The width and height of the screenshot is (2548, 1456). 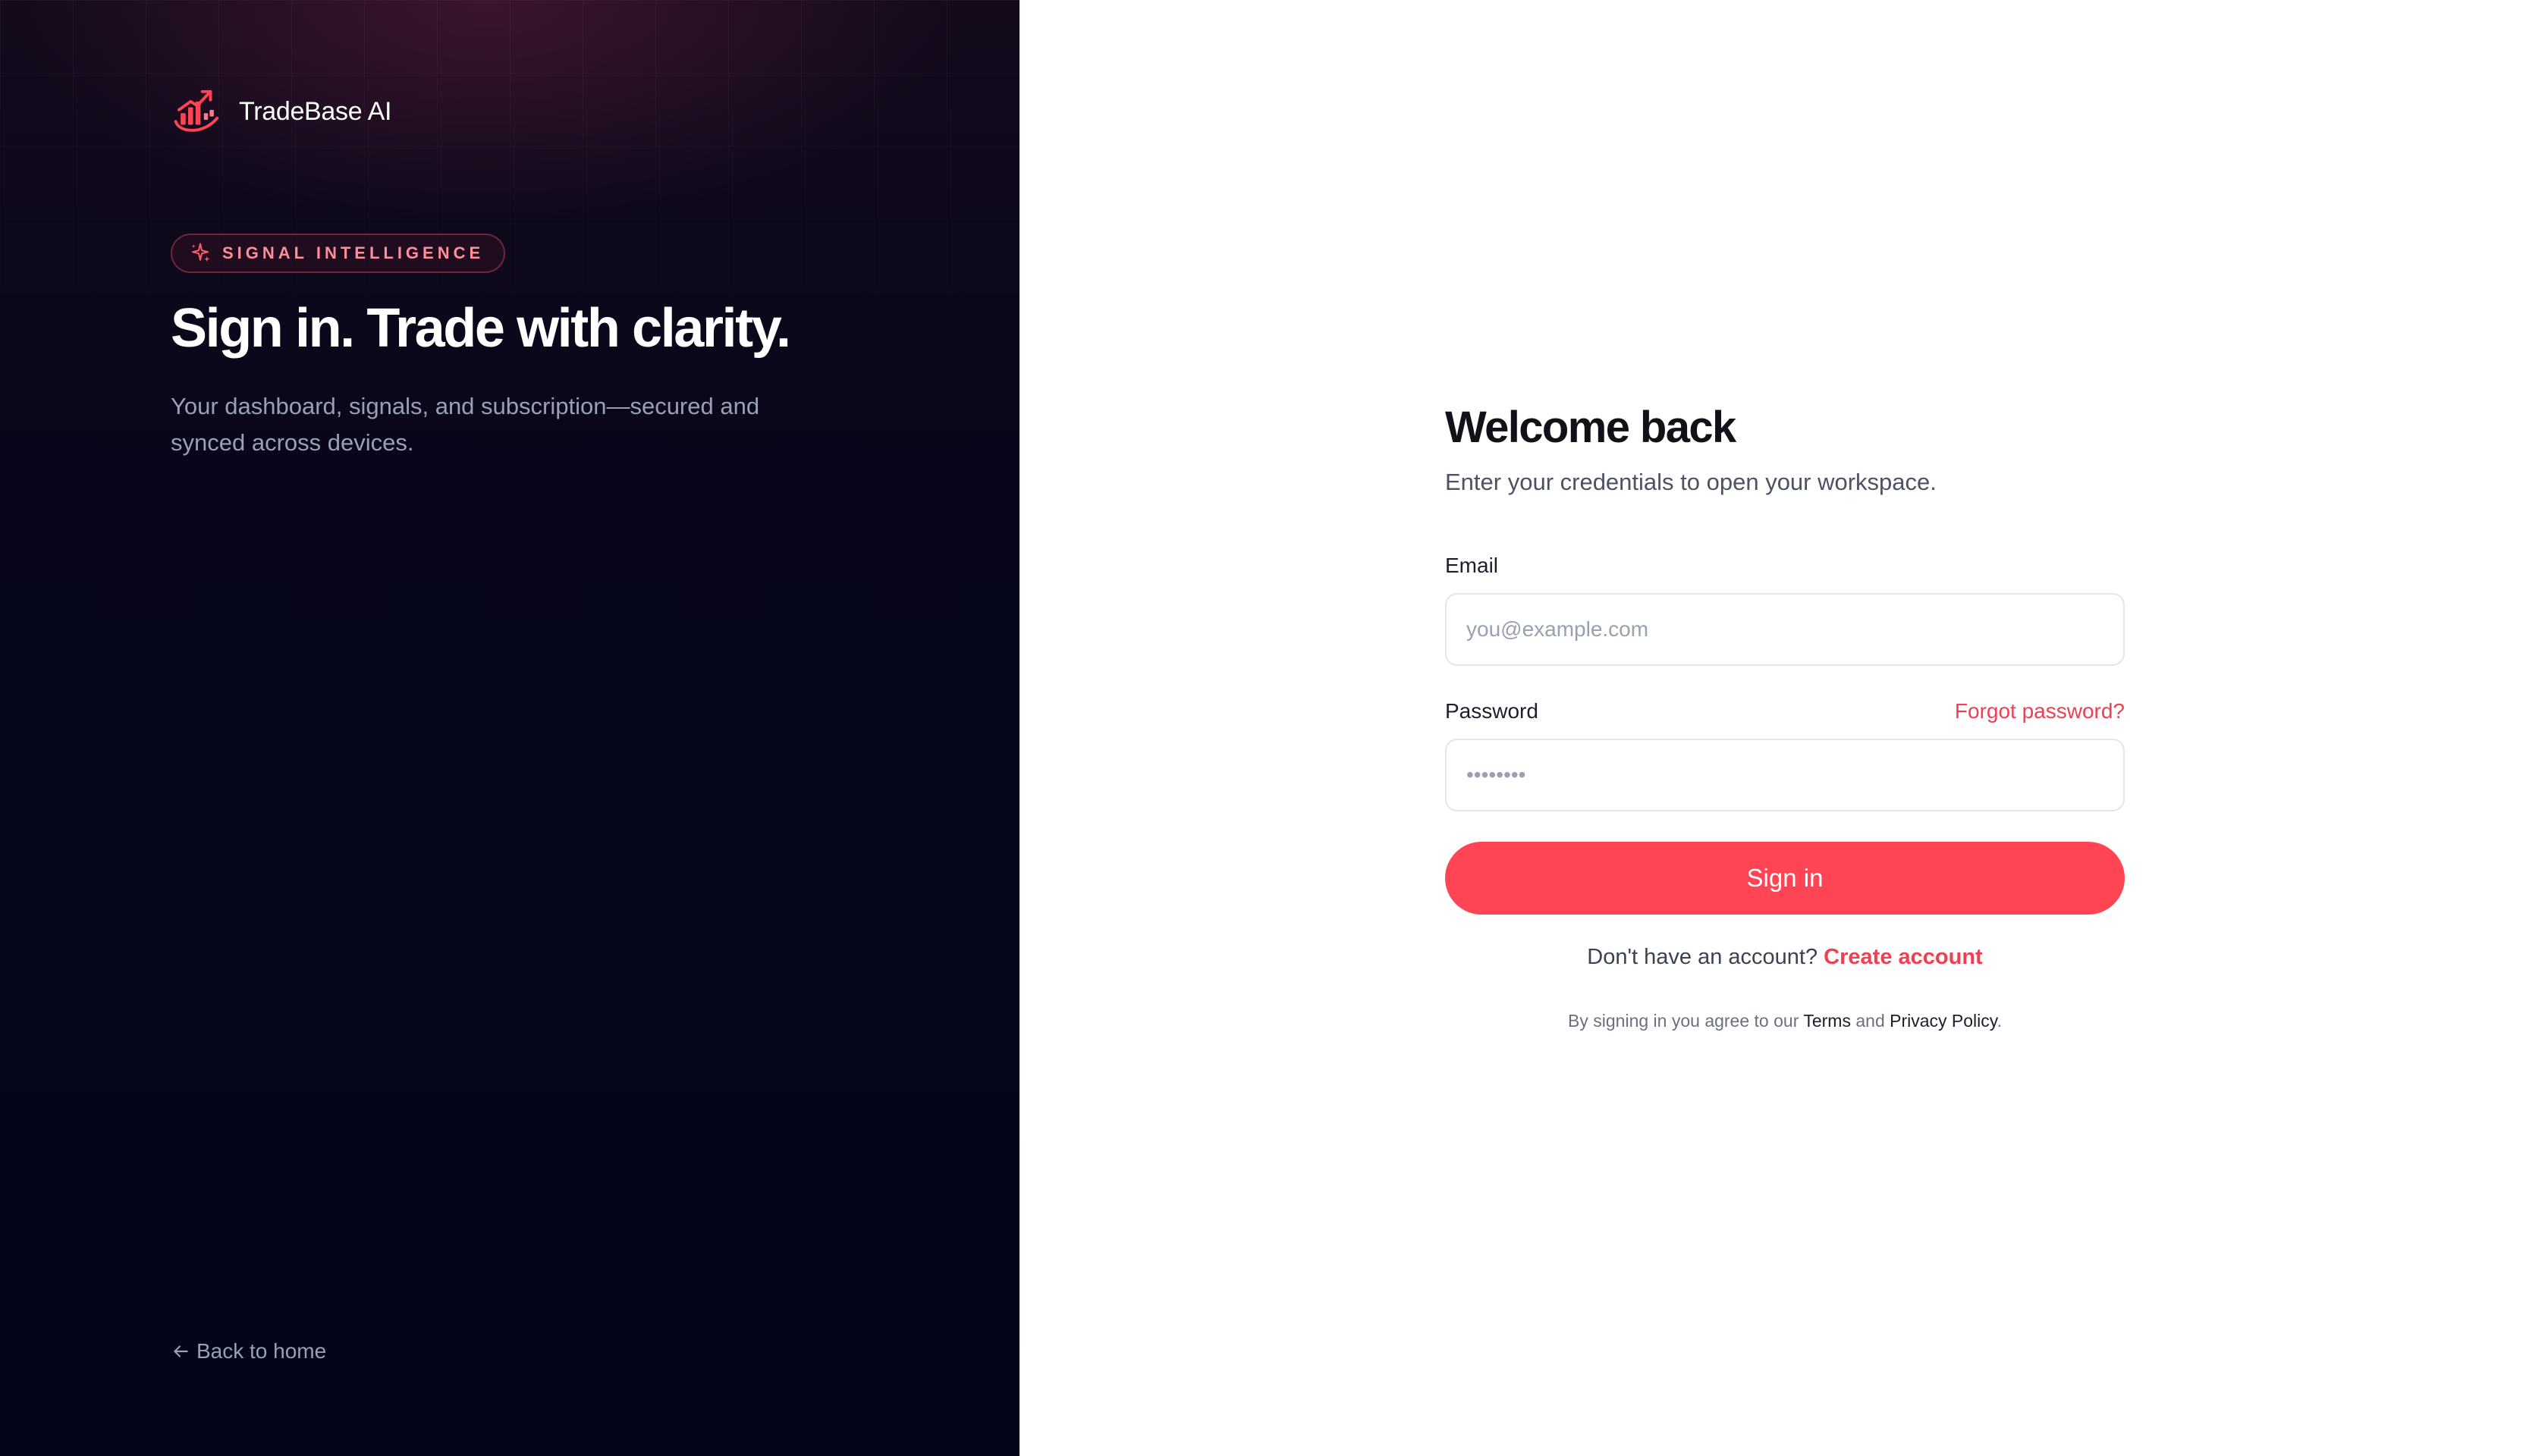 What do you see at coordinates (1472, 565) in the screenshot?
I see `email-label: Email` at bounding box center [1472, 565].